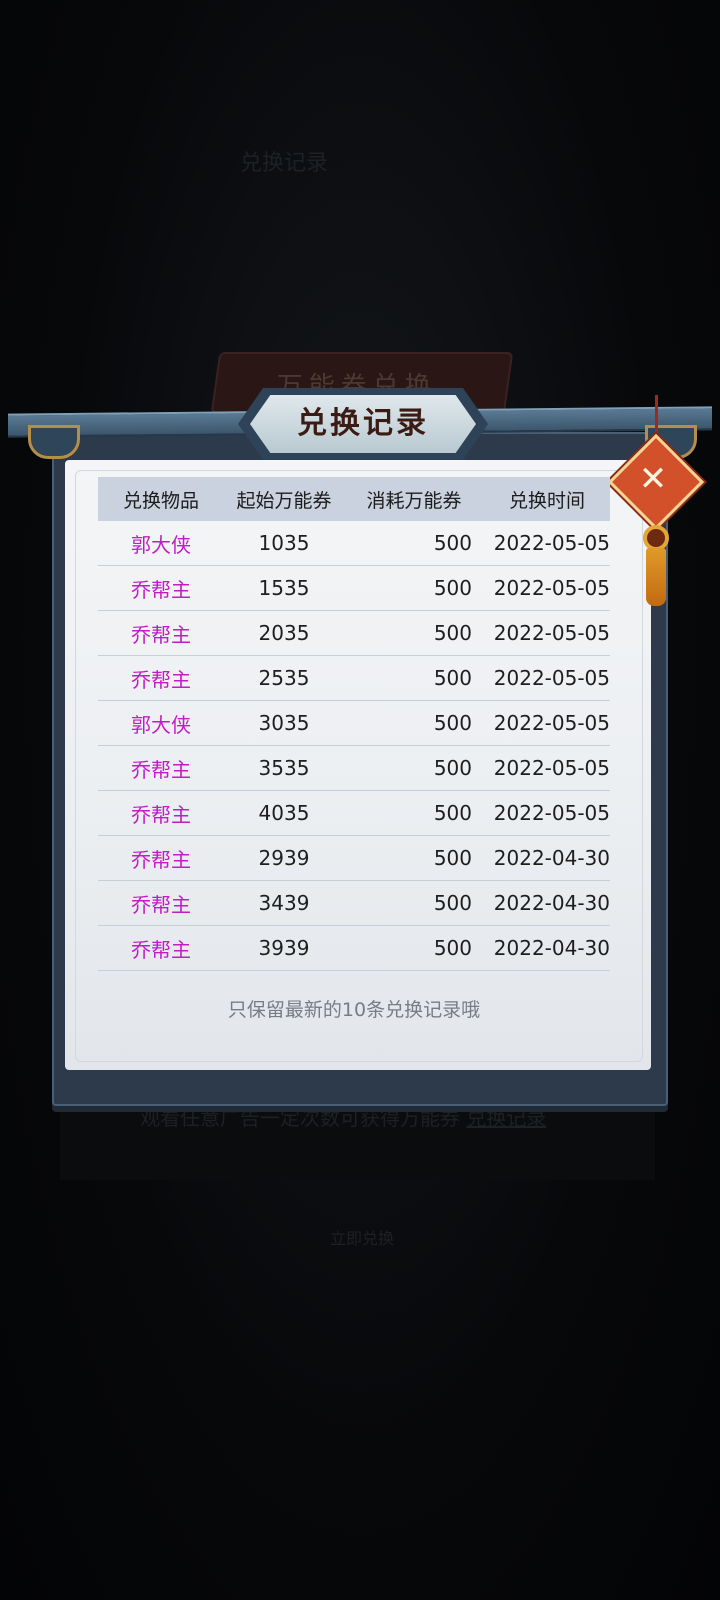 The height and width of the screenshot is (1600, 720). What do you see at coordinates (354, 633) in the screenshot?
I see `table-row: 乔帮主 2035 500 2022-05-05` at bounding box center [354, 633].